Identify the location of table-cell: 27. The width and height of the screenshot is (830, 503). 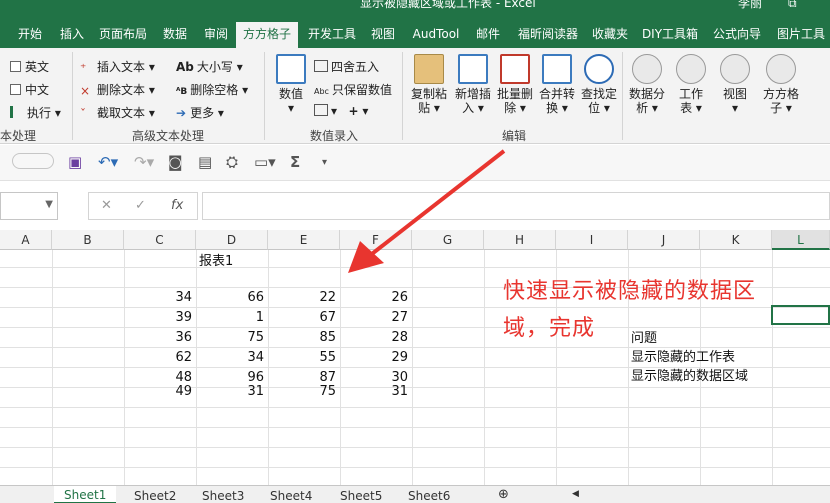
(376, 317).